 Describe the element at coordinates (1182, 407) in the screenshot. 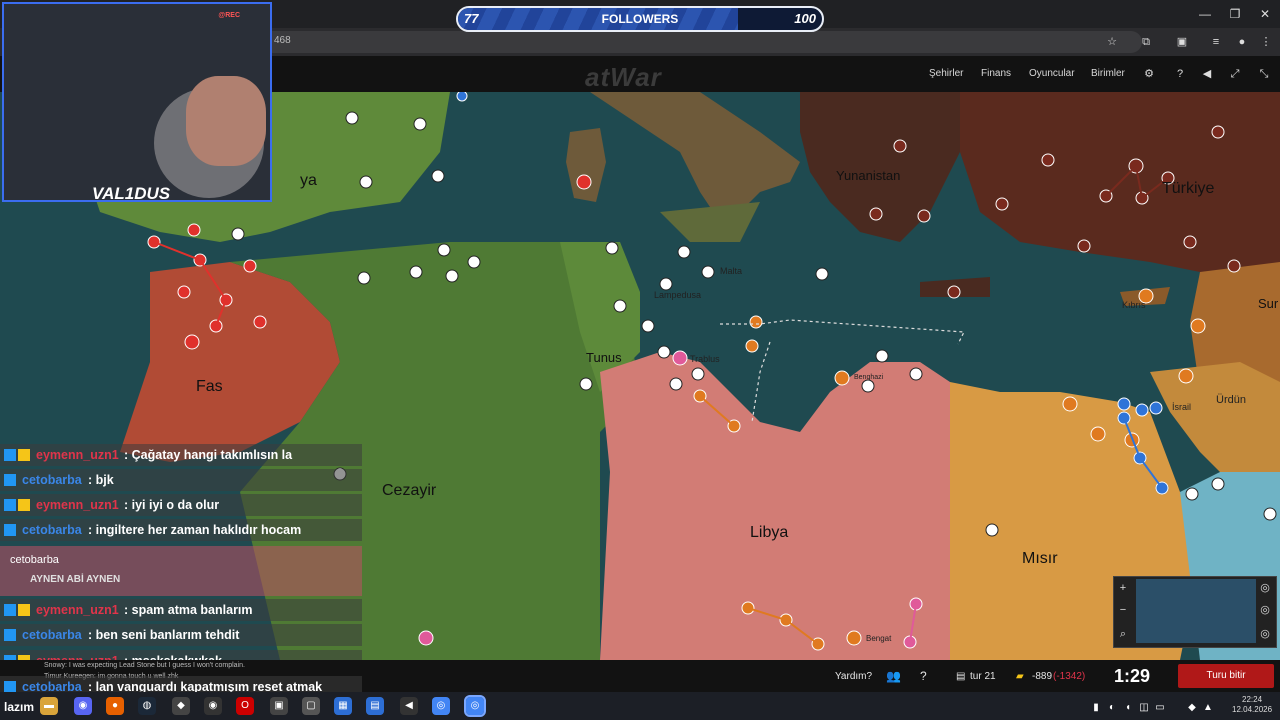

I see `map-label-israel: İsrail` at that location.